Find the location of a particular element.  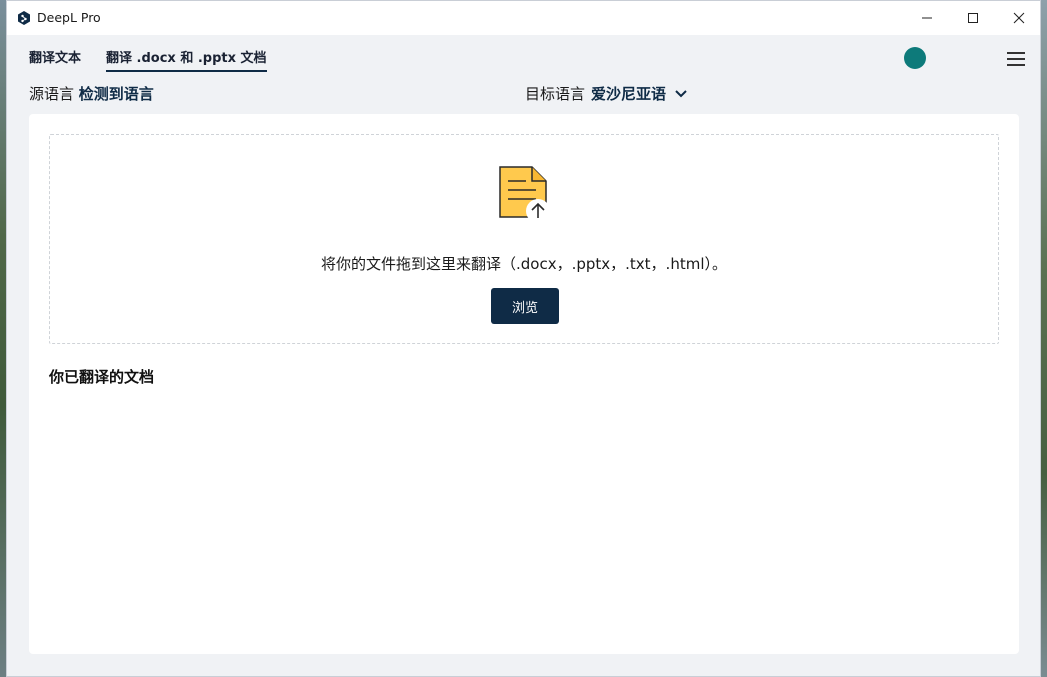

title-bar: DeepL Pro is located at coordinates (523, 18).